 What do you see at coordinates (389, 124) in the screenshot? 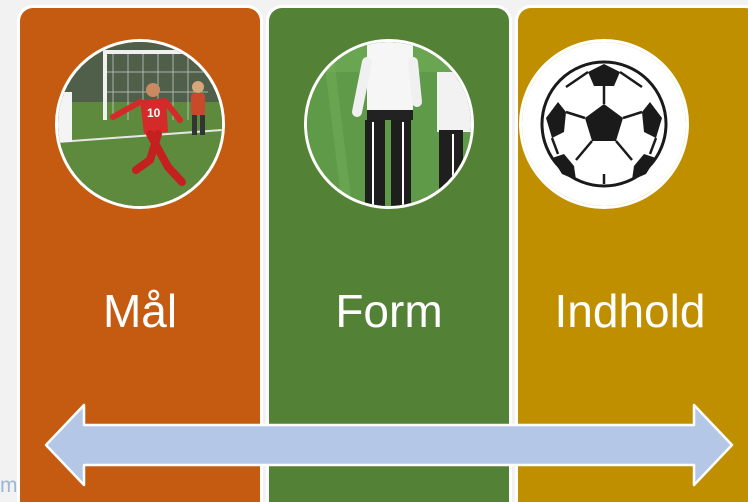
I see `coaches-on-field-photo` at bounding box center [389, 124].